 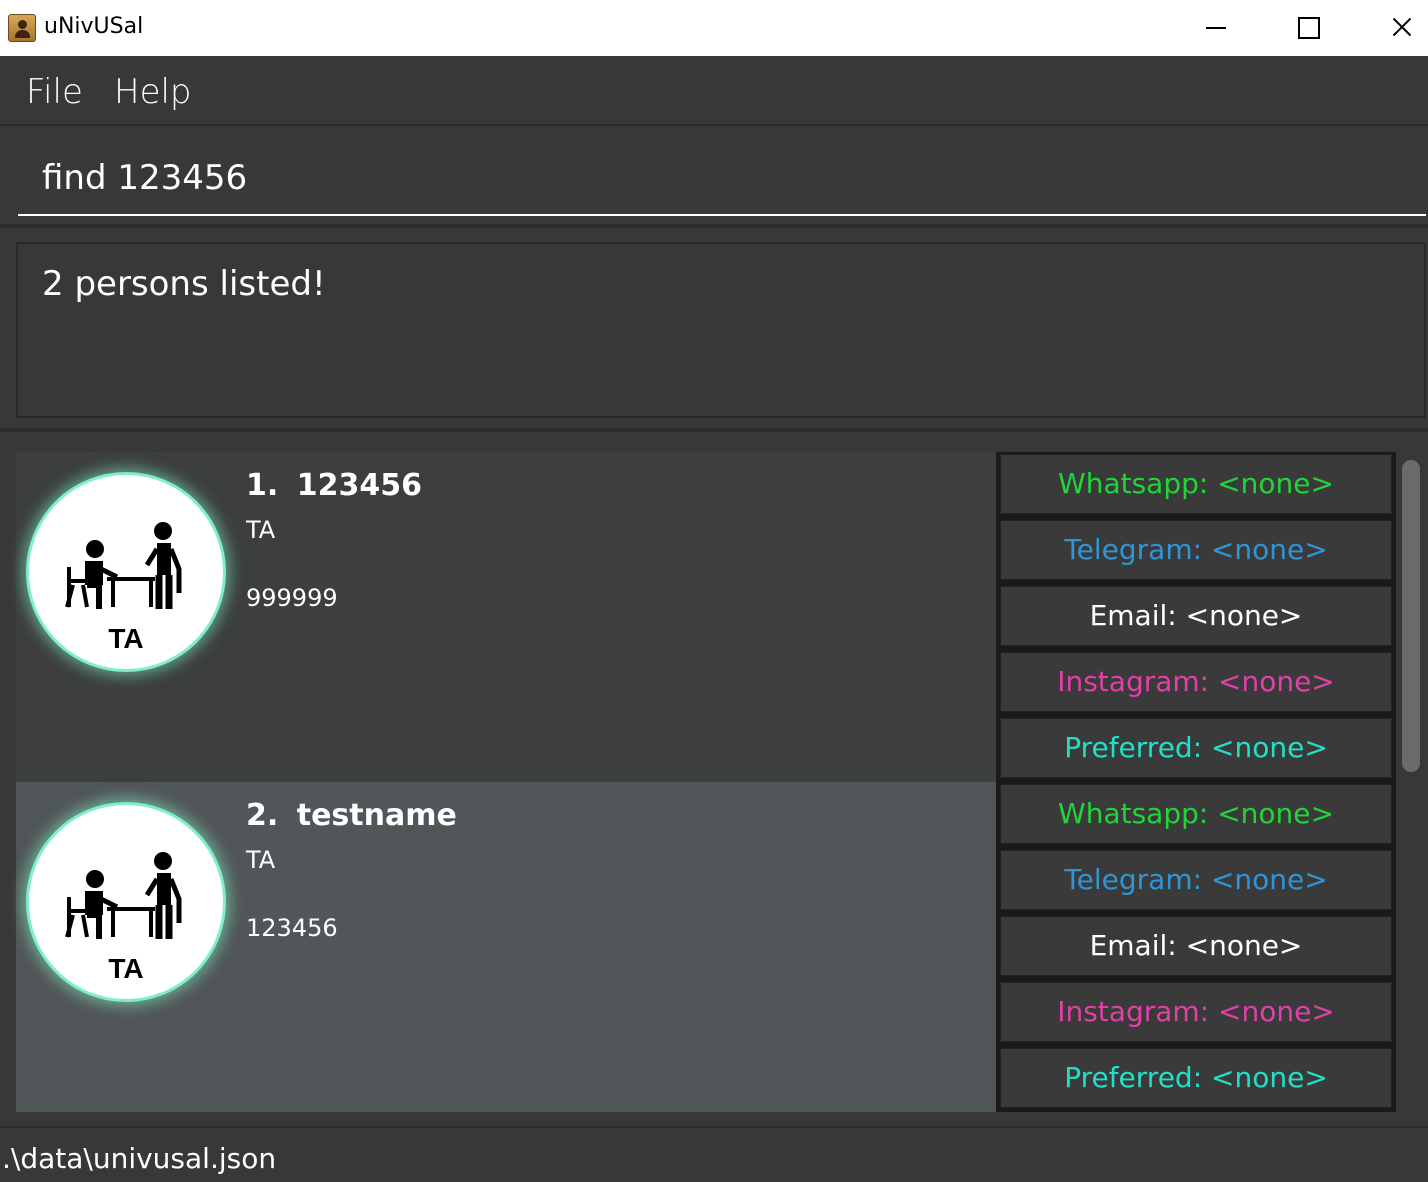 I want to click on person-name: 2. testname, so click(x=351, y=815).